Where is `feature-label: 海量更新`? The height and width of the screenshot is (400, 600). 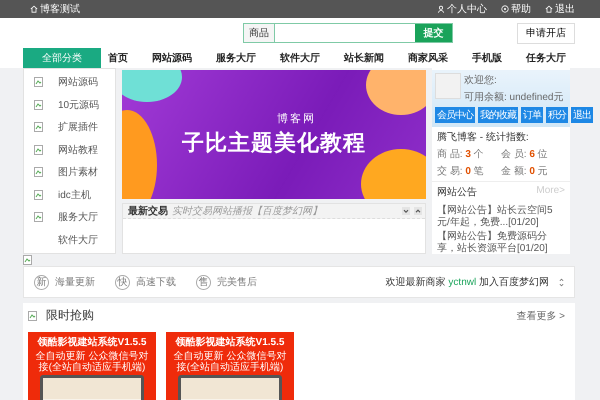 feature-label: 海量更新 is located at coordinates (75, 282).